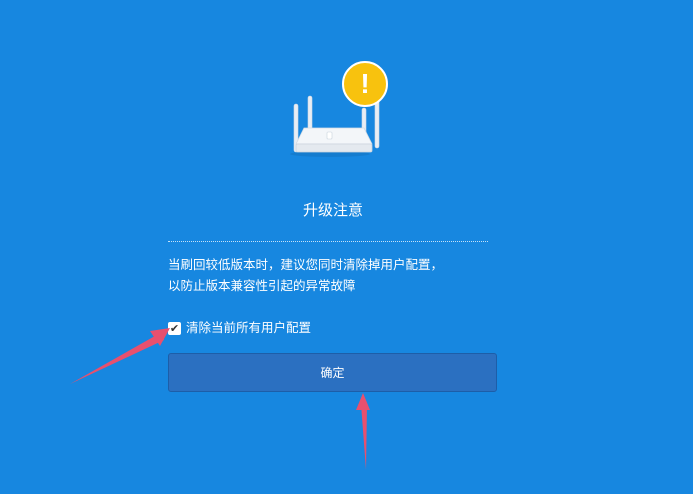 The image size is (693, 494). Describe the element at coordinates (363, 431) in the screenshot. I see `arrow-to-confirm-button` at that location.